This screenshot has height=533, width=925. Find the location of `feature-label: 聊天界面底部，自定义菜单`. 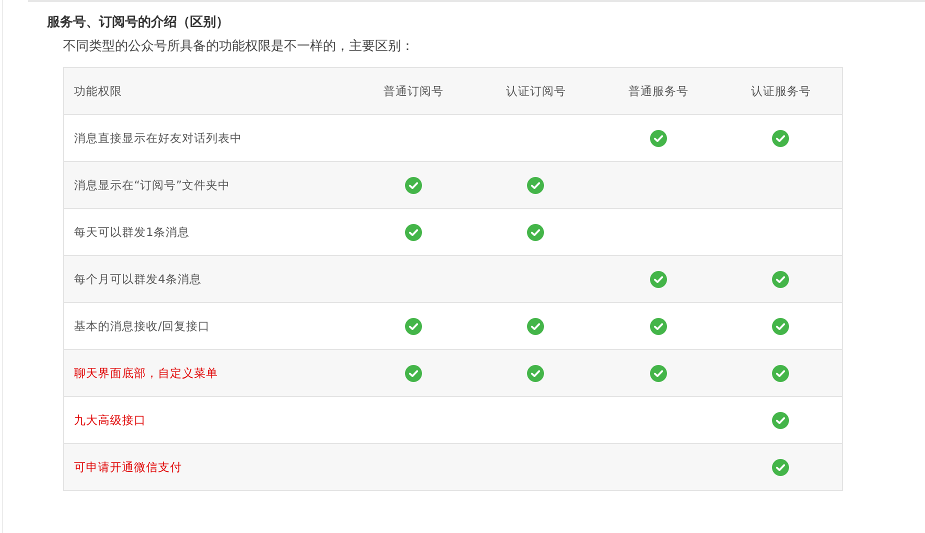

feature-label: 聊天界面底部，自定义菜单 is located at coordinates (145, 373).